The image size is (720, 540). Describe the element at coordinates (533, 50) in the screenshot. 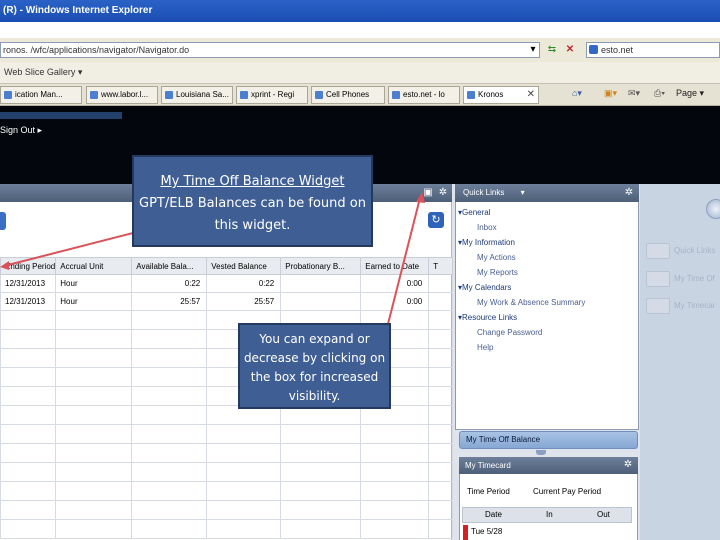

I see `dropdown-arrow-icon: ▾` at that location.